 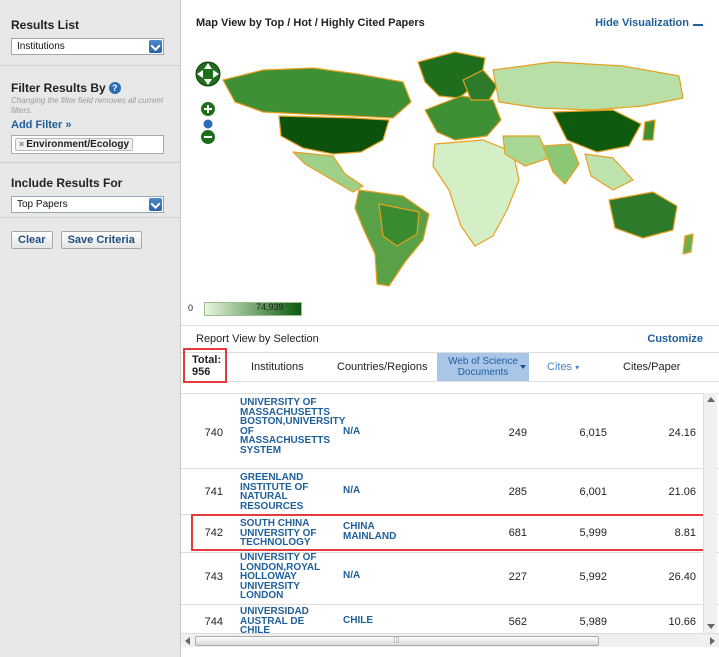 I want to click on legend-max: 74,939, so click(x=270, y=307).